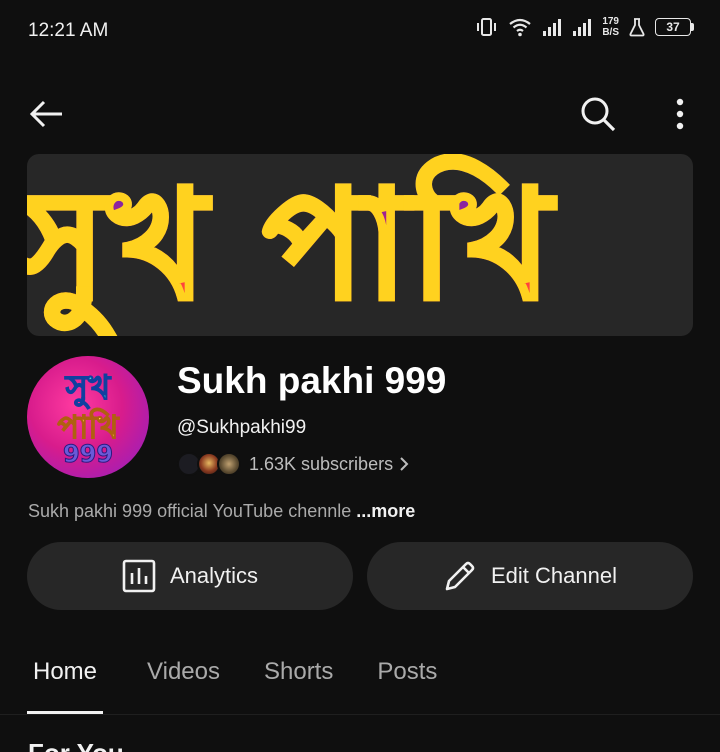 This screenshot has height=752, width=720. What do you see at coordinates (242, 427) in the screenshot?
I see `channel-handle: @Sukhpakhi99` at bounding box center [242, 427].